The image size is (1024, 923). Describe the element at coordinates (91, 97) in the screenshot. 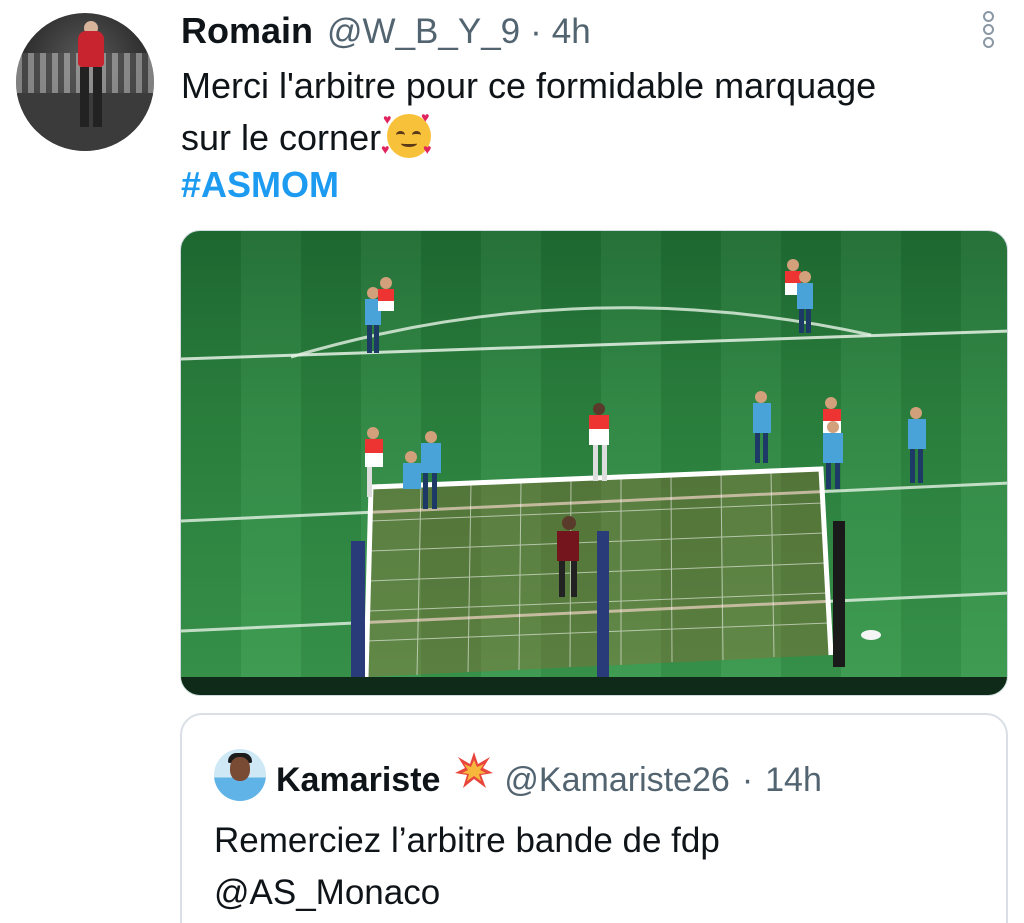

I see `avatar-legs` at that location.